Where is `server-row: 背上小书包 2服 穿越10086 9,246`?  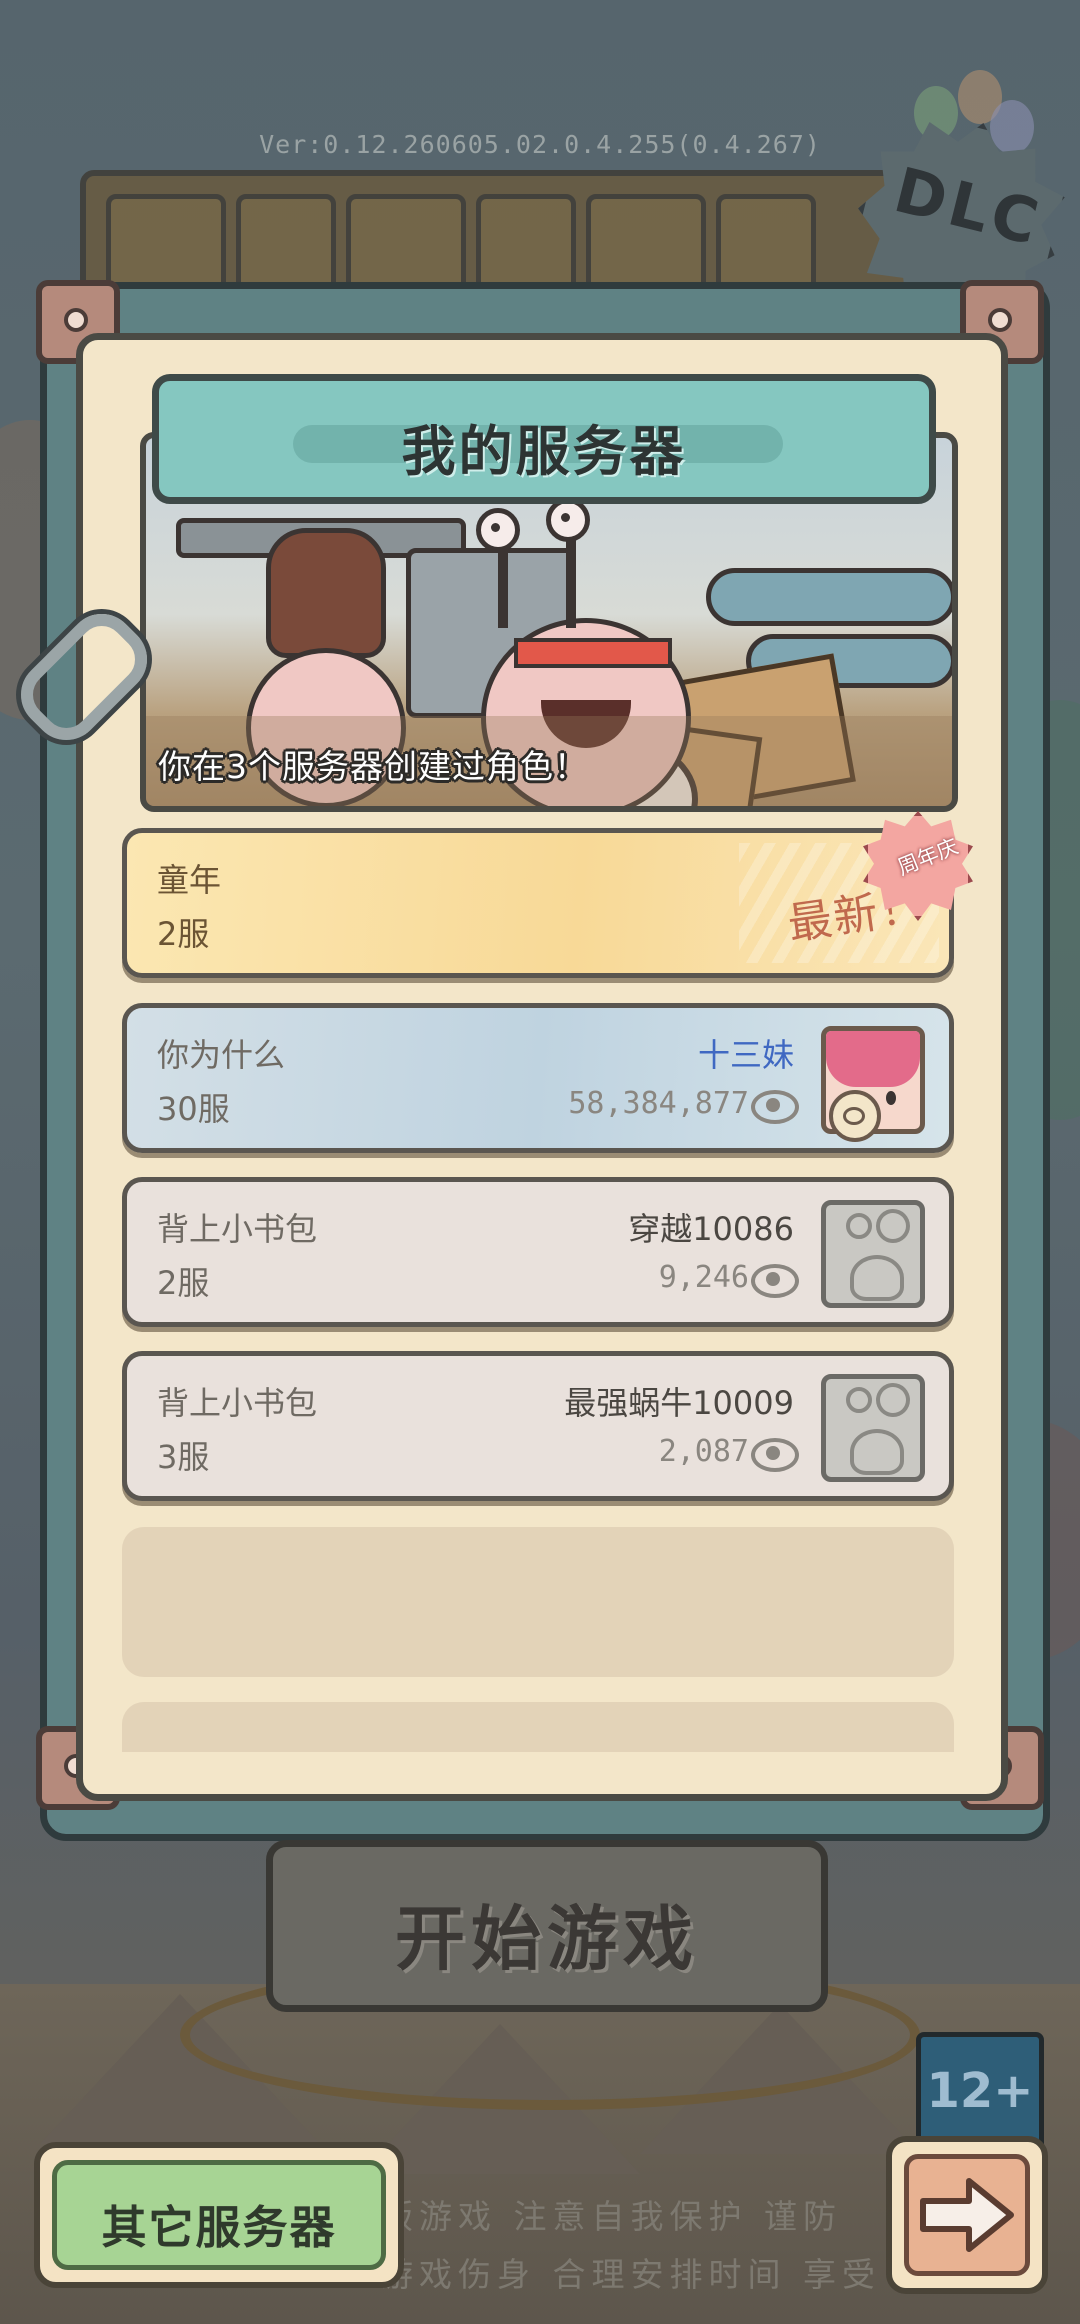 server-row: 背上小书包 2服 穿越10086 9,246 is located at coordinates (538, 1252).